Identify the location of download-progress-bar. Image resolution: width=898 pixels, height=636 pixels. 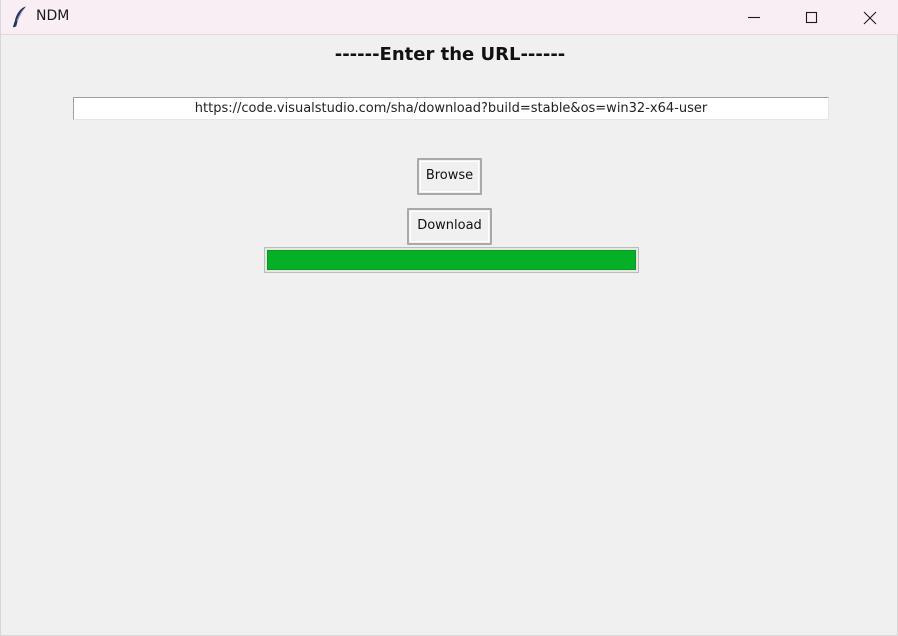
(451, 260).